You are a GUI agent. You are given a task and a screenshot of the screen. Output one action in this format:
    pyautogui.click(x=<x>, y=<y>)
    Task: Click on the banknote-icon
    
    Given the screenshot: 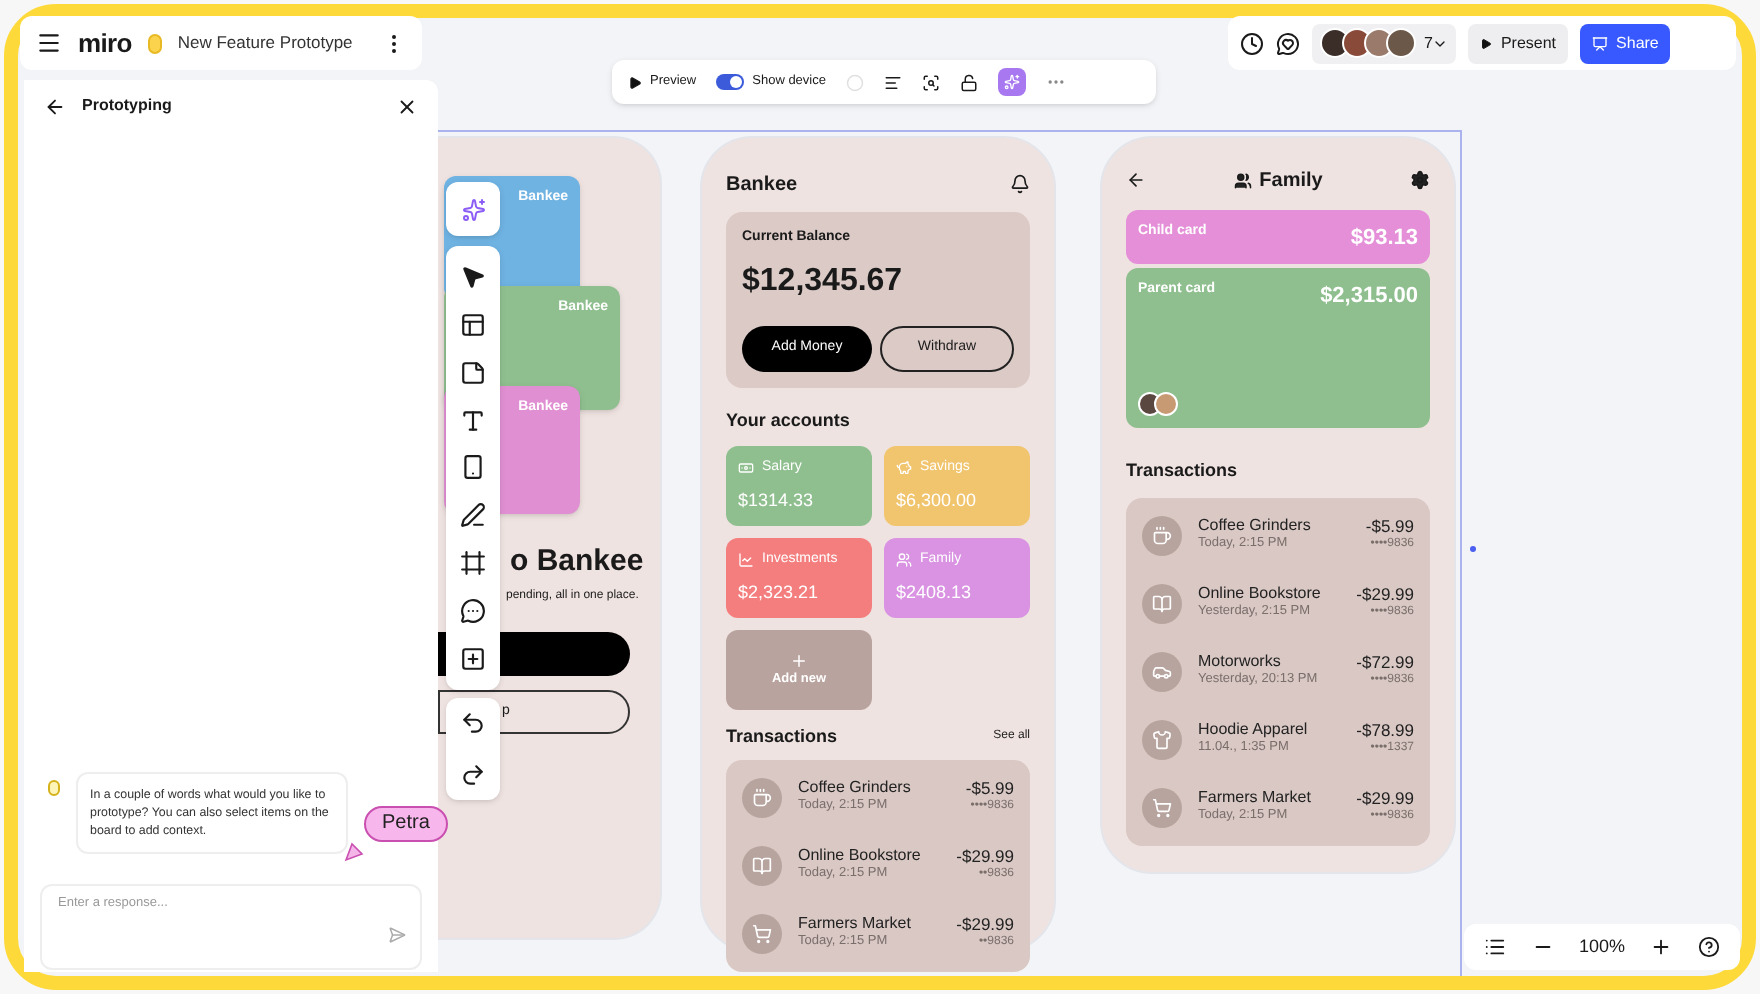 What is the action you would take?
    pyautogui.click(x=746, y=468)
    